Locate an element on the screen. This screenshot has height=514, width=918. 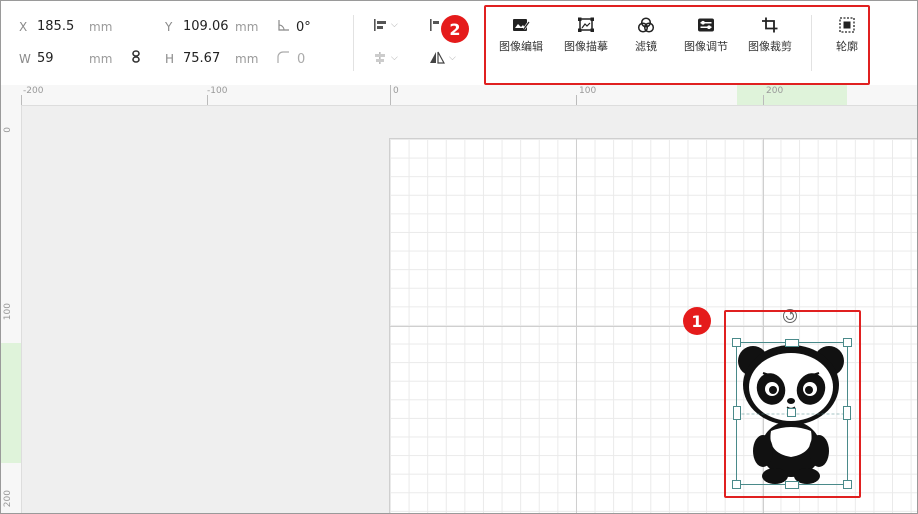
align-horizontal-dropdown: ⌵ is located at coordinates (385, 25).